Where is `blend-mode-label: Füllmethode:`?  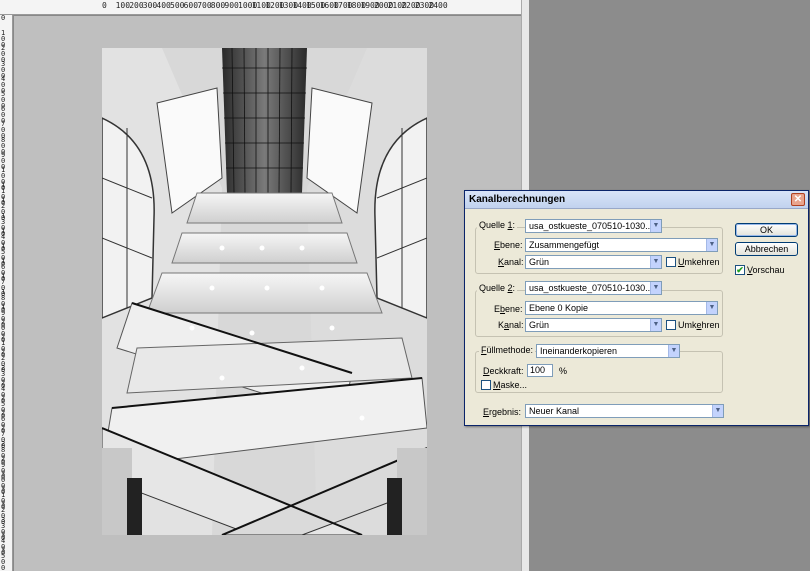 blend-mode-label: Füllmethode: is located at coordinates (507, 350).